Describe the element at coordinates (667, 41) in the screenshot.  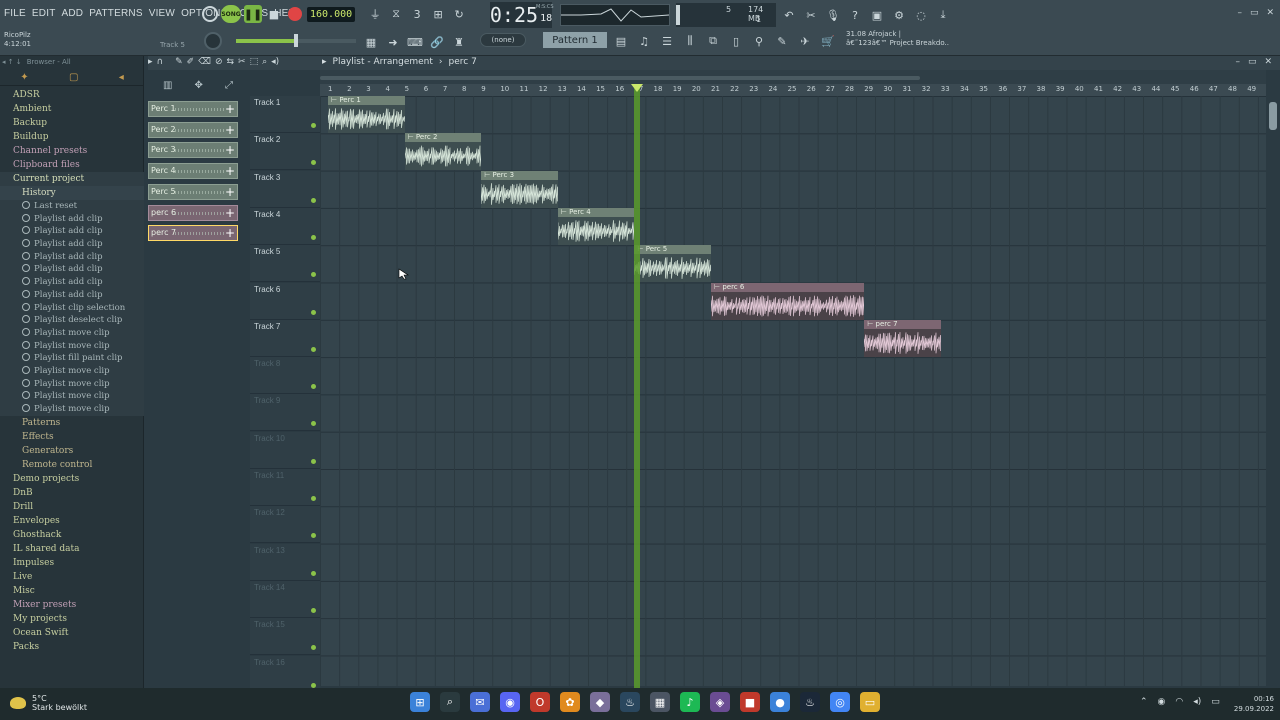
I see `channel-rack-icon: ☰` at that location.